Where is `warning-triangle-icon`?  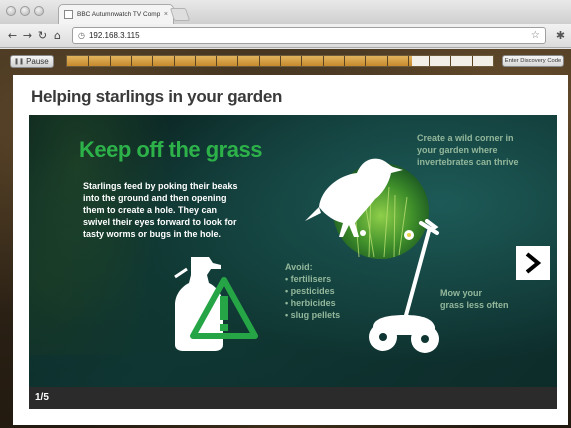
warning-triangle-icon is located at coordinates (224, 308).